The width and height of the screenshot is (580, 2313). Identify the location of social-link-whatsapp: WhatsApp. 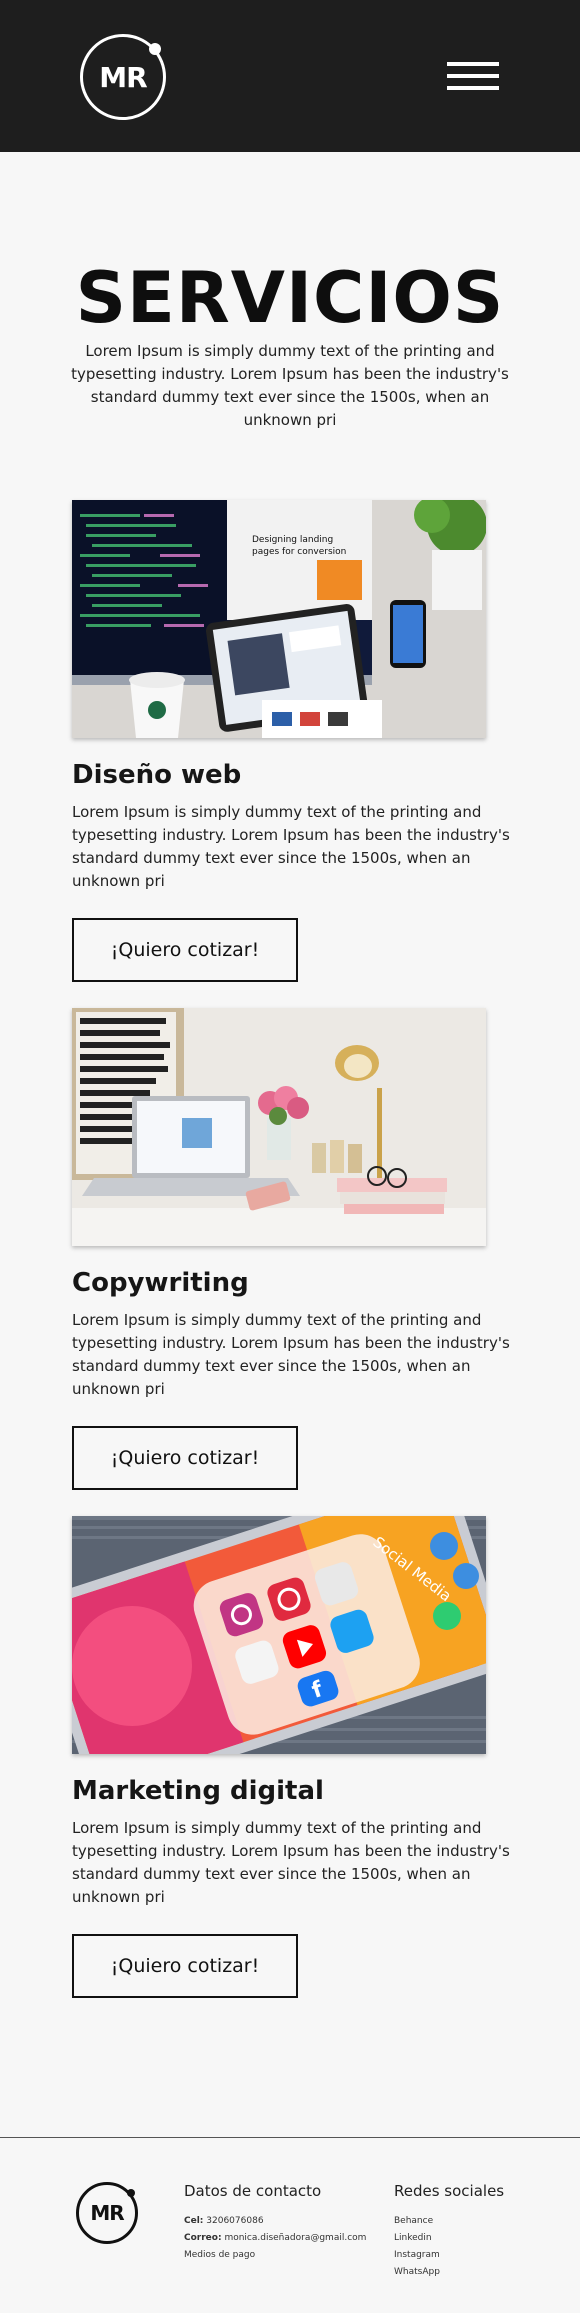
(417, 2272).